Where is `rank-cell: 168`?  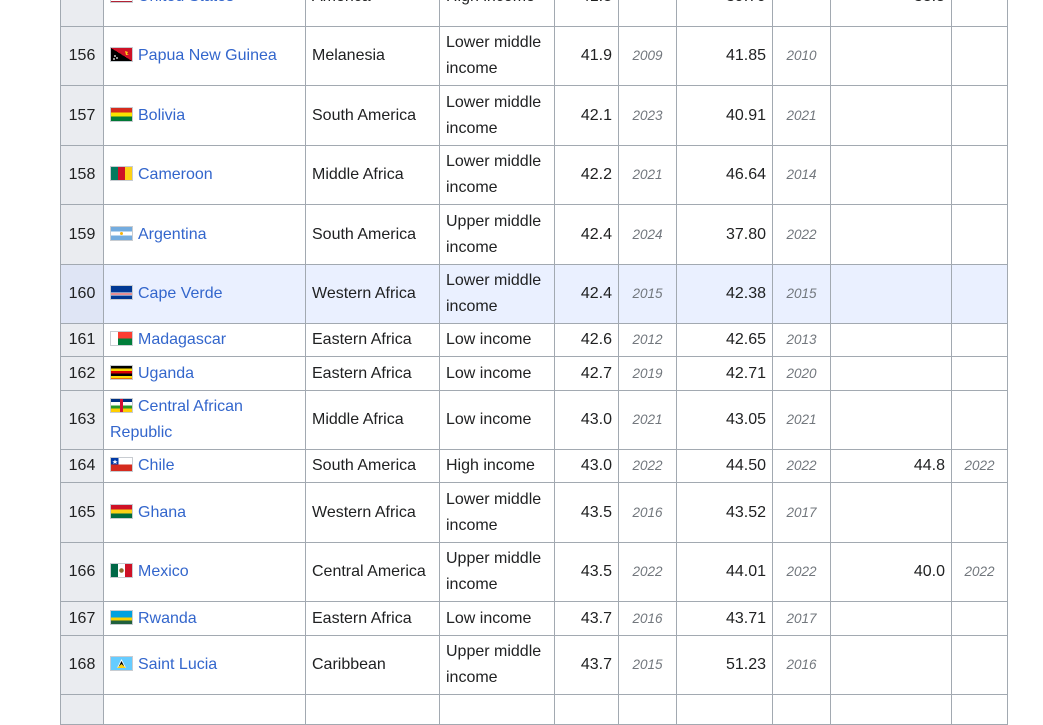
rank-cell: 168 is located at coordinates (82, 665).